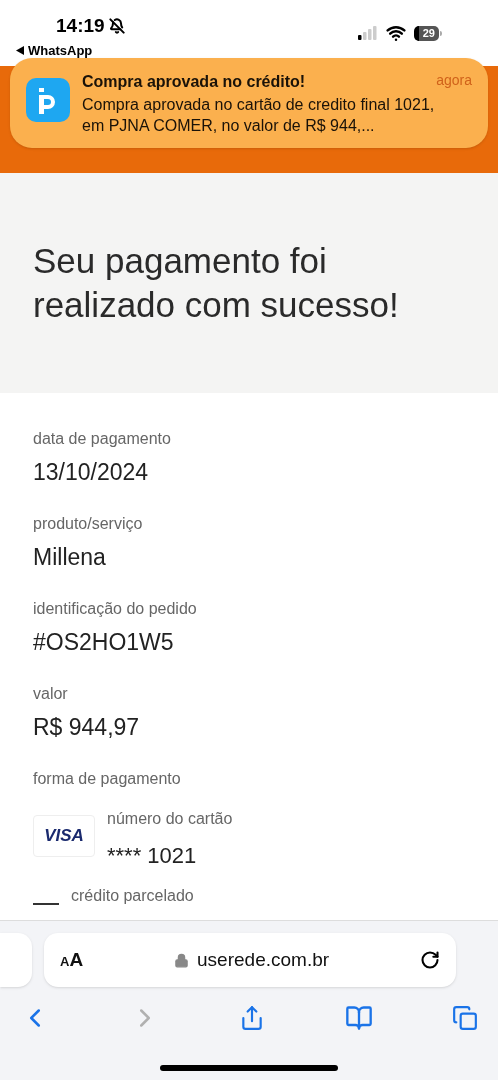 Image resolution: width=498 pixels, height=1080 pixels. Describe the element at coordinates (48, 100) in the screenshot. I see `app-logo-icon` at that location.